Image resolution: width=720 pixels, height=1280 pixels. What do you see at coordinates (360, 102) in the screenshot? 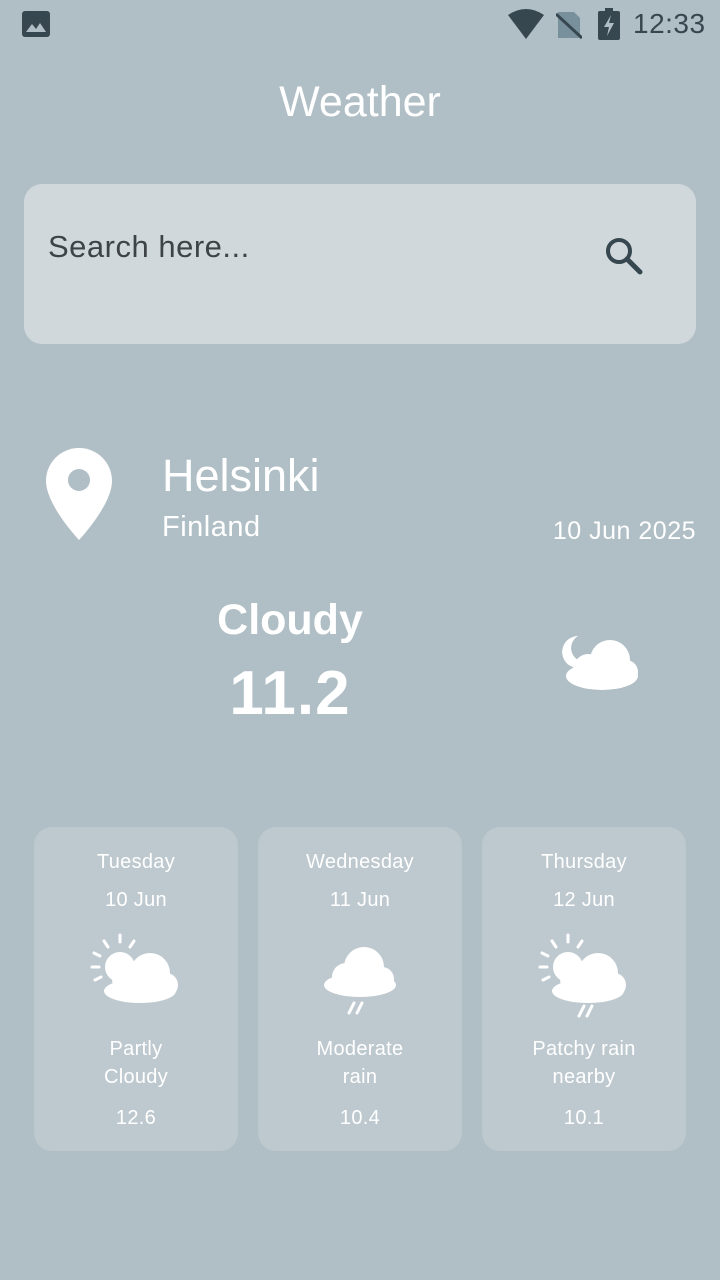
I see `page-title: Weather` at bounding box center [360, 102].